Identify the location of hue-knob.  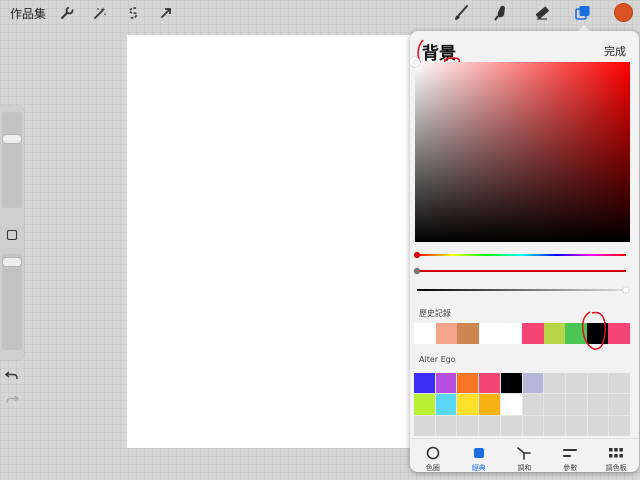
(417, 255).